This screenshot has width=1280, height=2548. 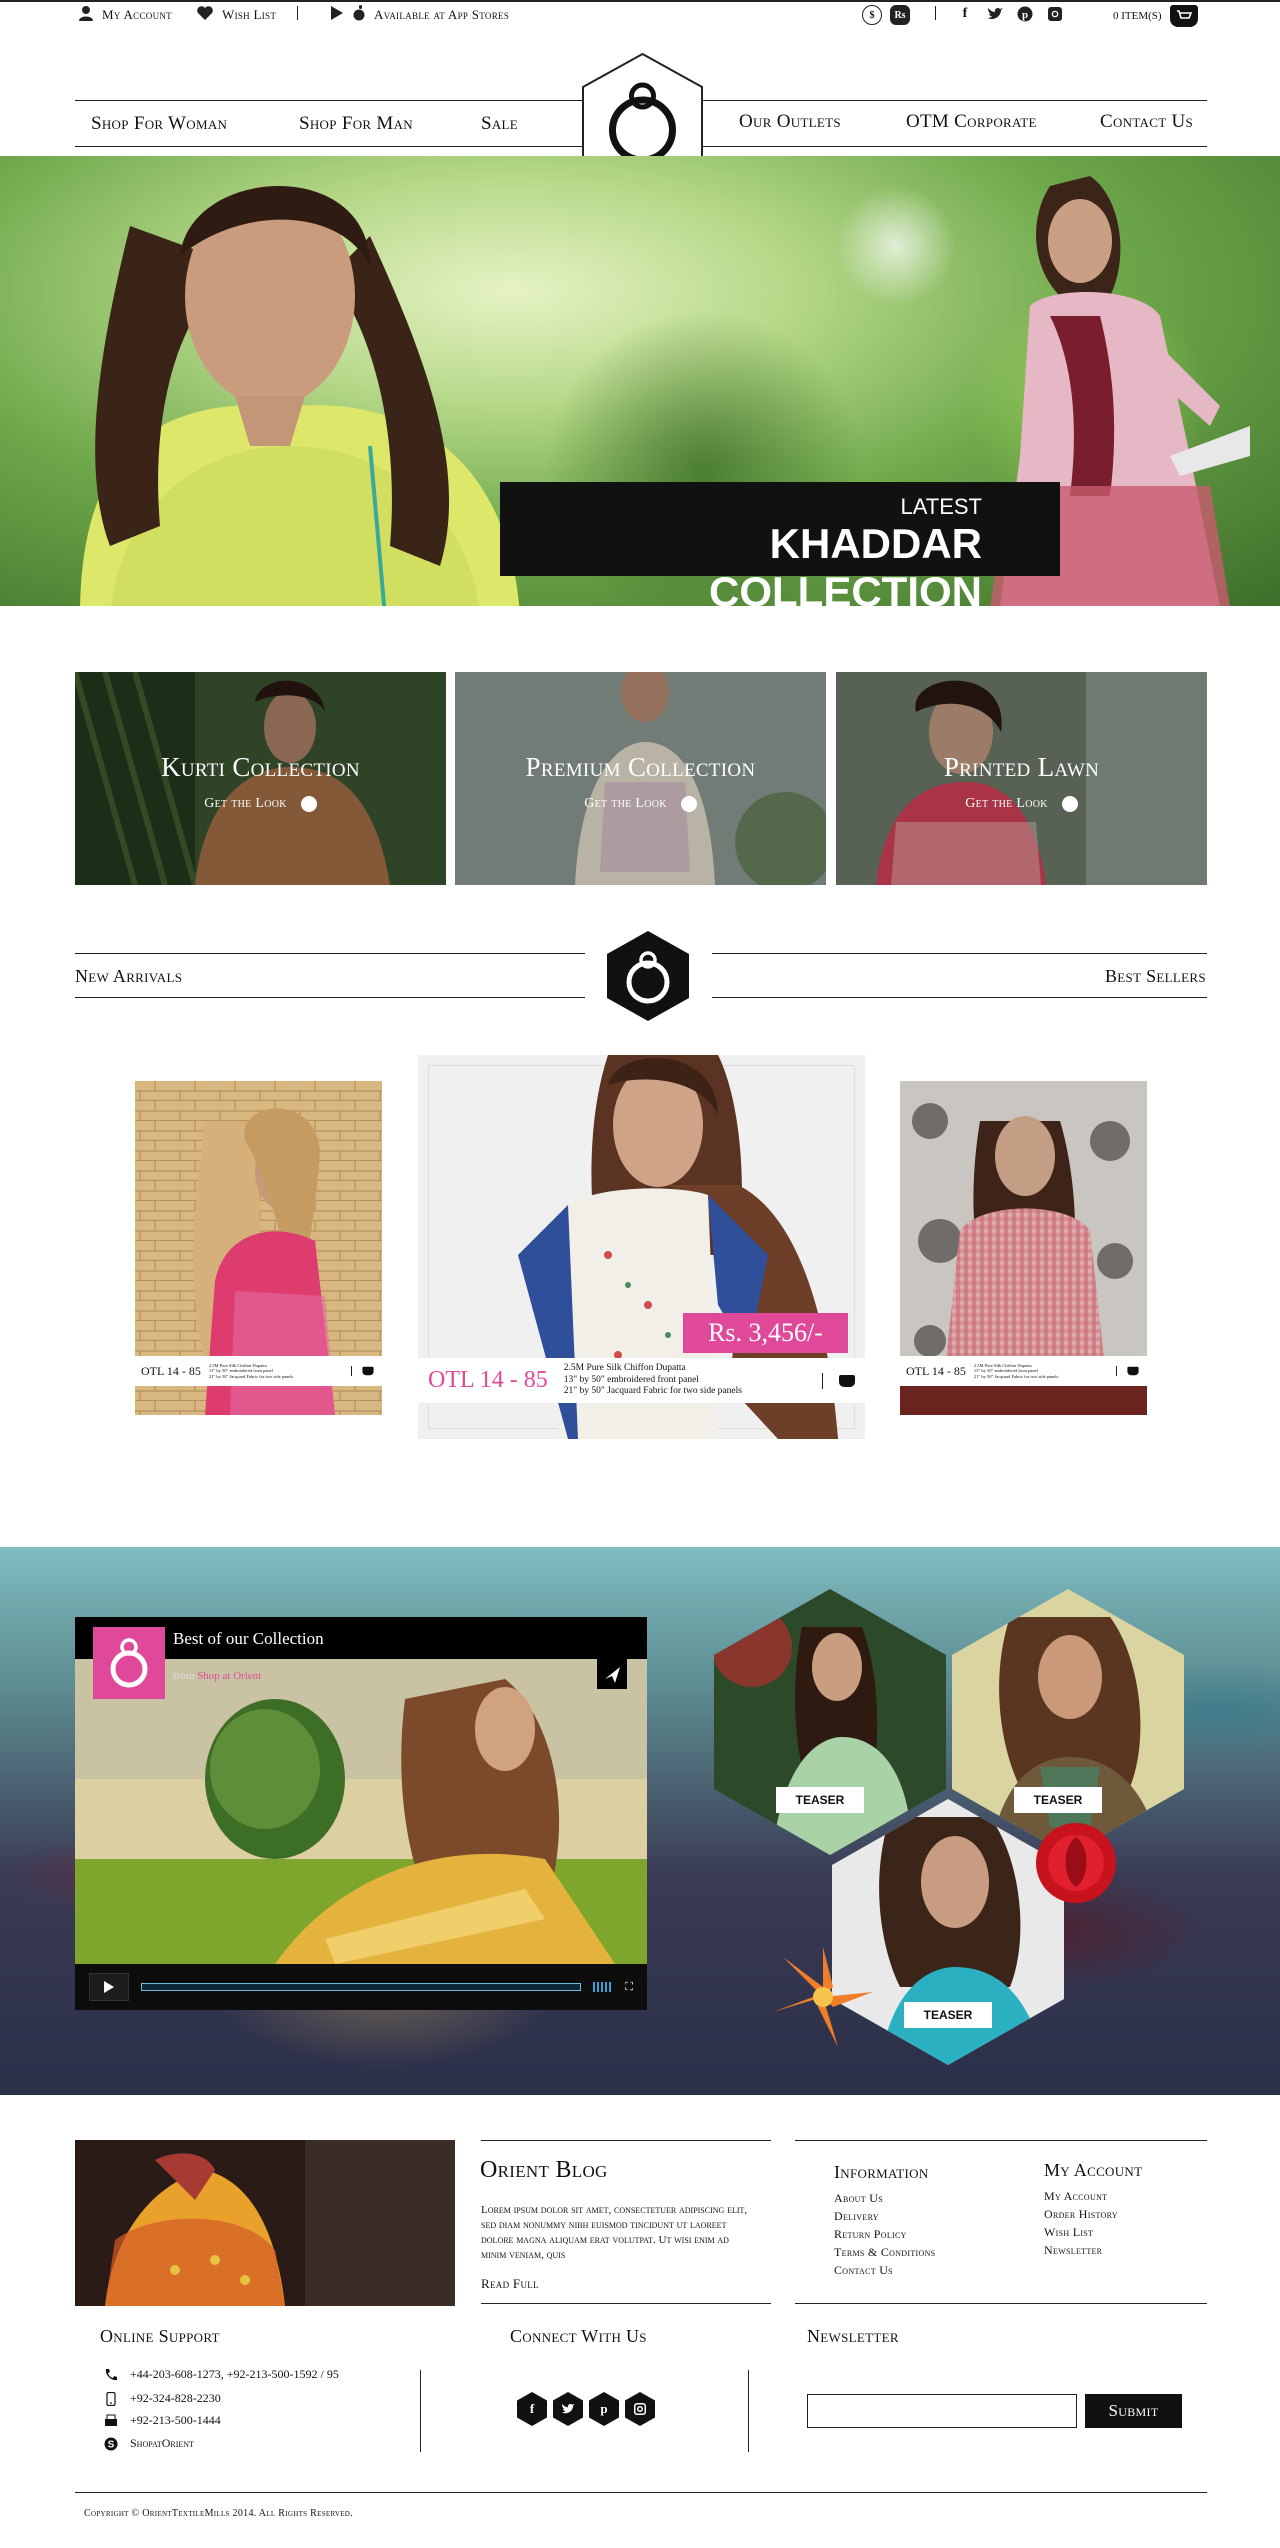 I want to click on divider, so click(x=1116, y=1371).